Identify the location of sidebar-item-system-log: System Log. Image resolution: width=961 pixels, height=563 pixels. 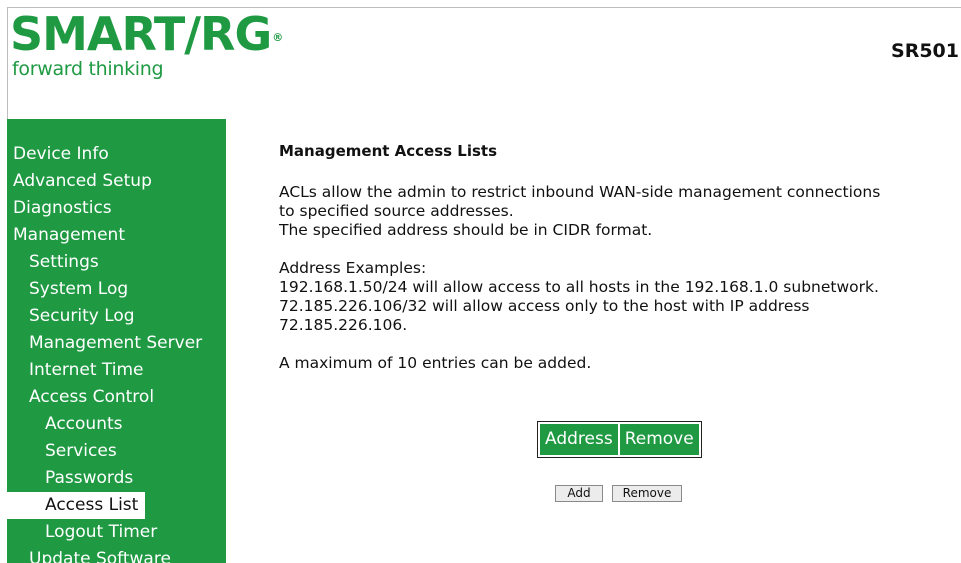
(116, 289).